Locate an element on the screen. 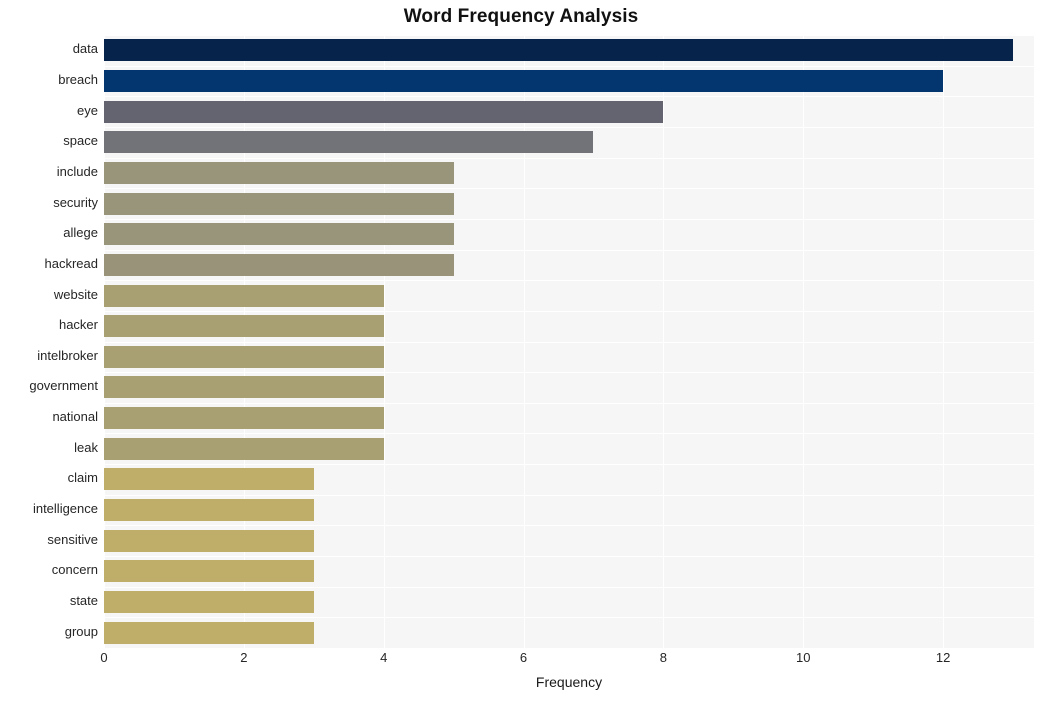 This screenshot has height=701, width=1042. y-tick-label-concern: concern is located at coordinates (74, 570).